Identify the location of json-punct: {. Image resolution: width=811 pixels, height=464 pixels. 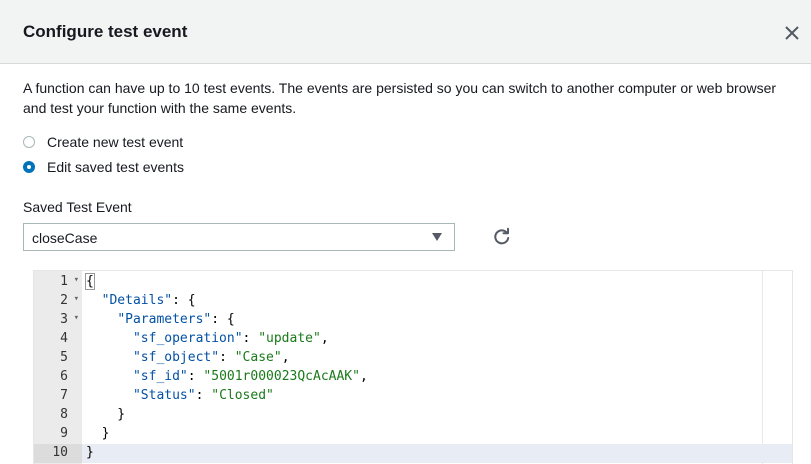
(90, 281).